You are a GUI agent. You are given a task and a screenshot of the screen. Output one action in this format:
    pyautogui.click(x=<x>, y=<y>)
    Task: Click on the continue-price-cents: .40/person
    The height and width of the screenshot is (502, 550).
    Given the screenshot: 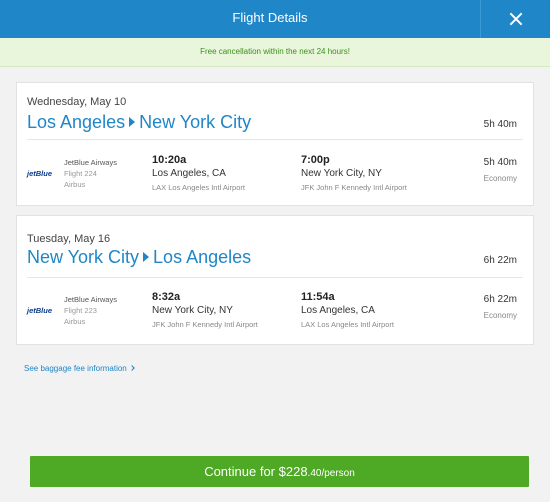 What is the action you would take?
    pyautogui.click(x=331, y=473)
    